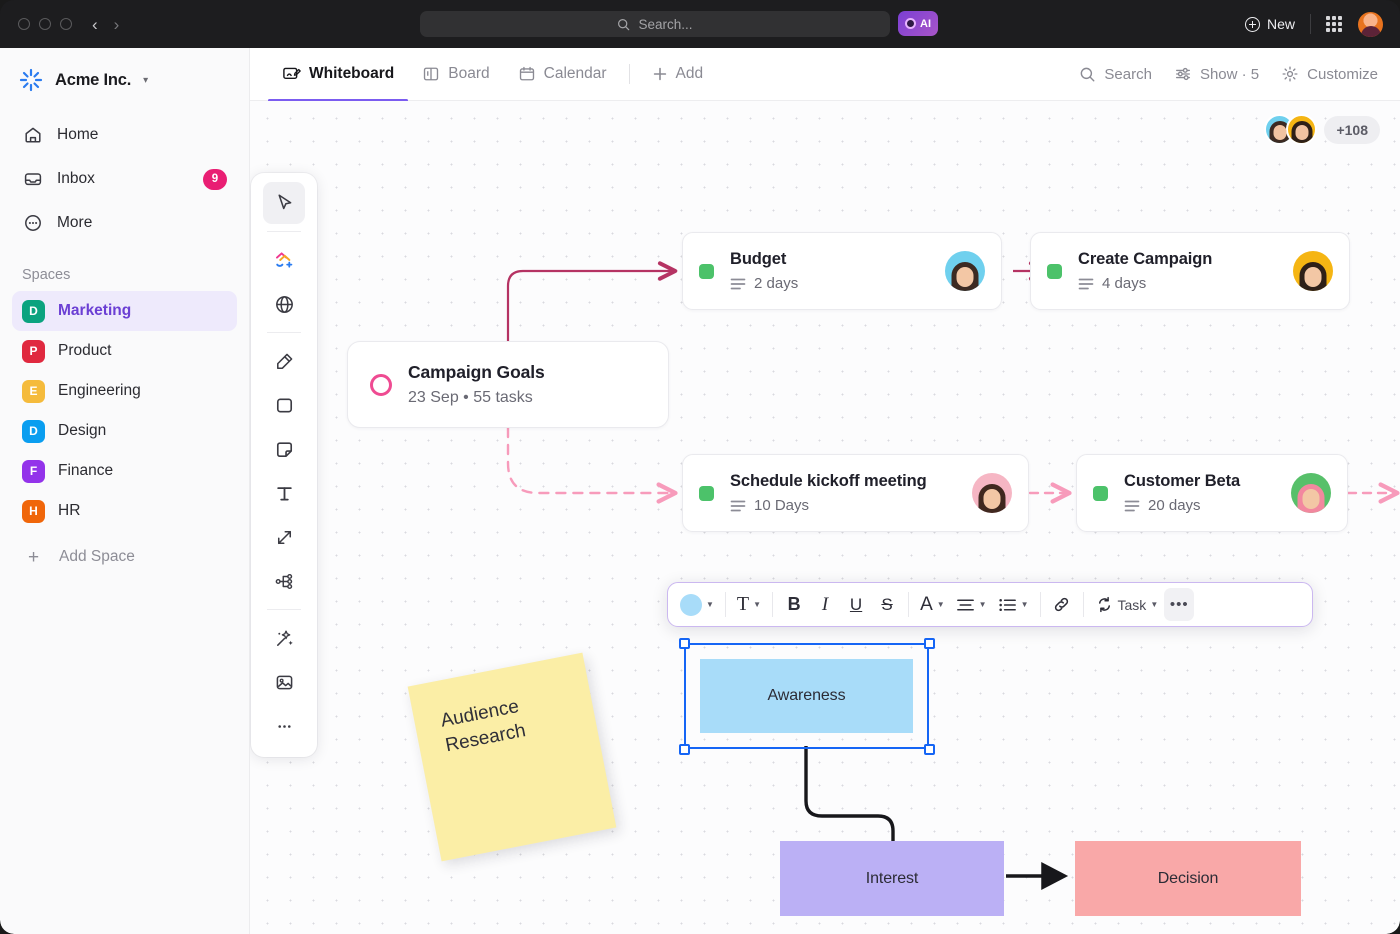  I want to click on sidebar-item-engineering: E Engineering, so click(124, 391).